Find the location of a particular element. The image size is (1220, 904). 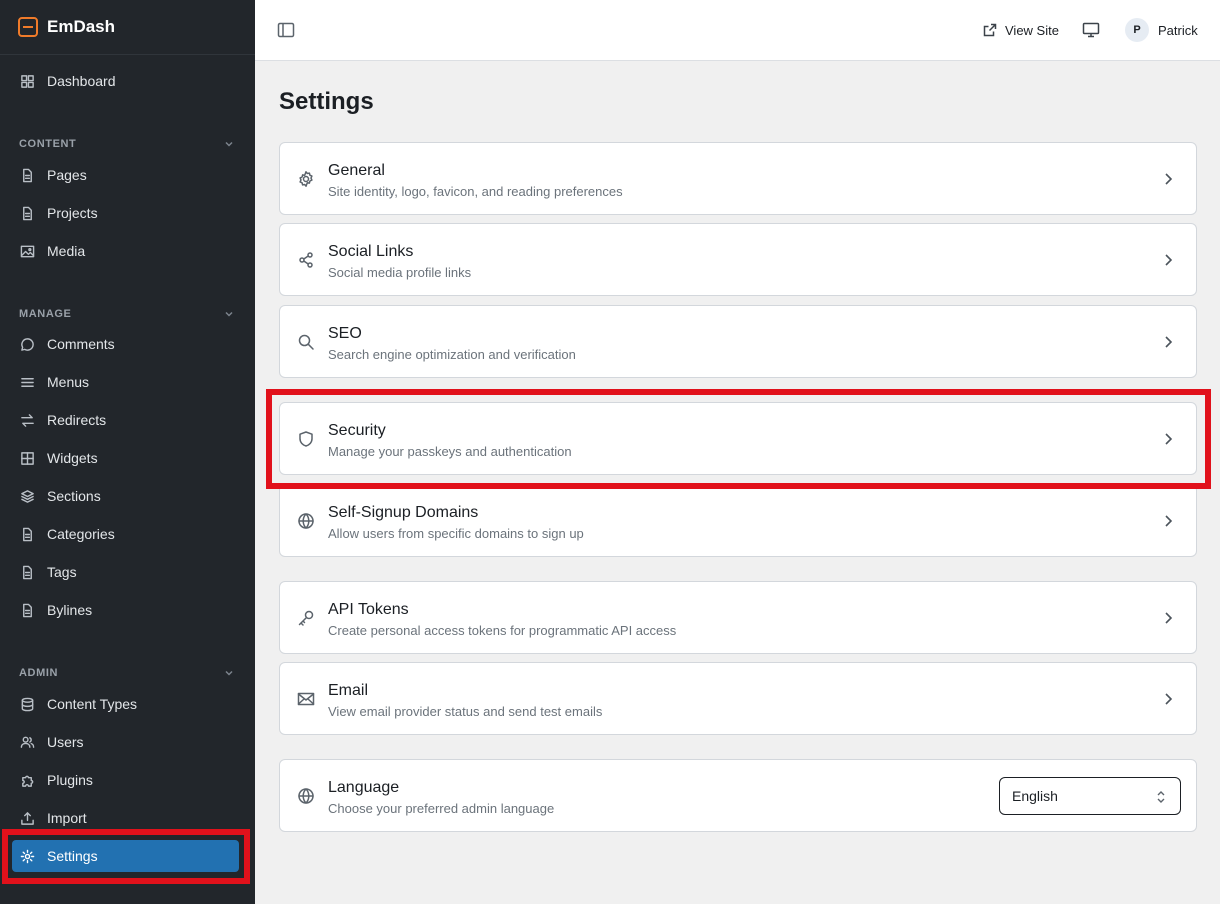

page-title: Settings is located at coordinates (326, 101).